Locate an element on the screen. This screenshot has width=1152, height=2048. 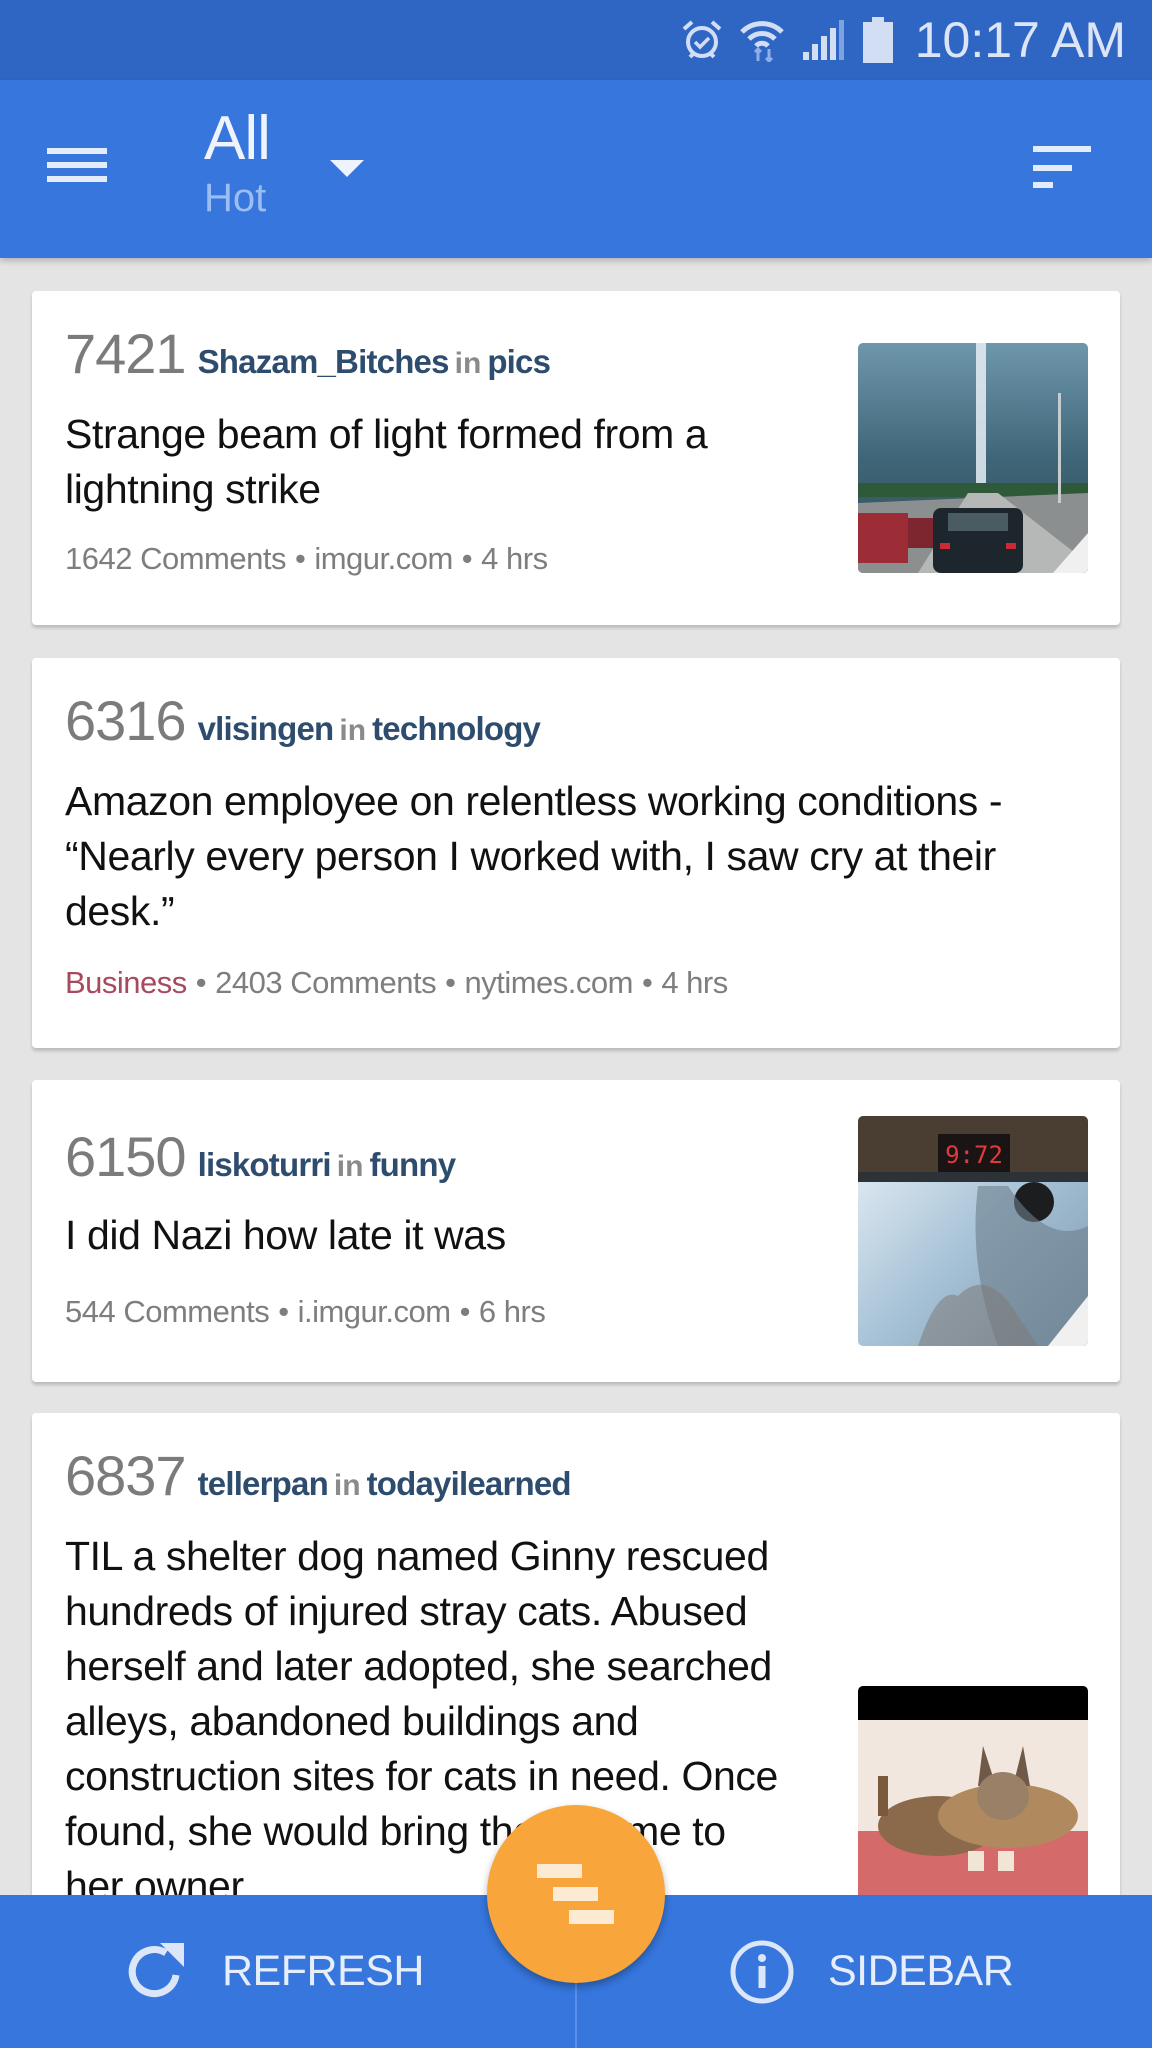
battery-icon is located at coordinates (877, 40).